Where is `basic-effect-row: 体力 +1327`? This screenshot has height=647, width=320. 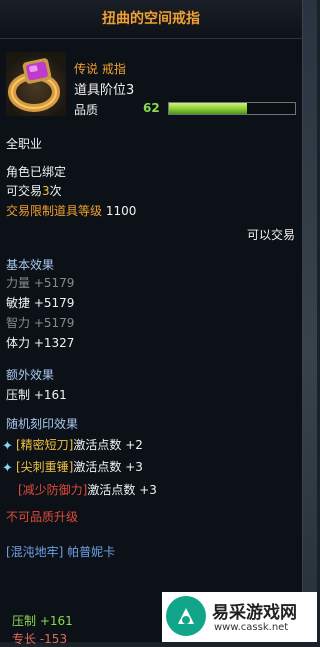 basic-effect-row: 体力 +1327 is located at coordinates (40, 343).